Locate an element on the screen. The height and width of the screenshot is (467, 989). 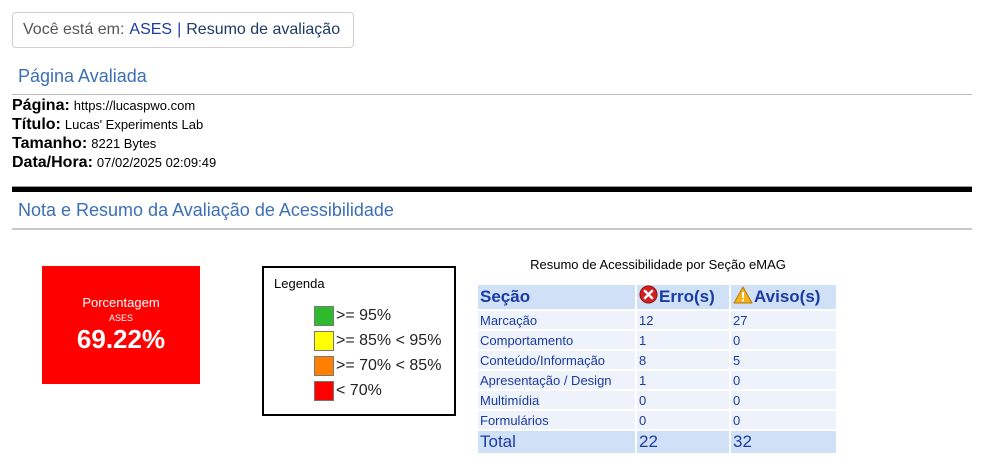
row-section: Apresentação / Design is located at coordinates (556, 380).